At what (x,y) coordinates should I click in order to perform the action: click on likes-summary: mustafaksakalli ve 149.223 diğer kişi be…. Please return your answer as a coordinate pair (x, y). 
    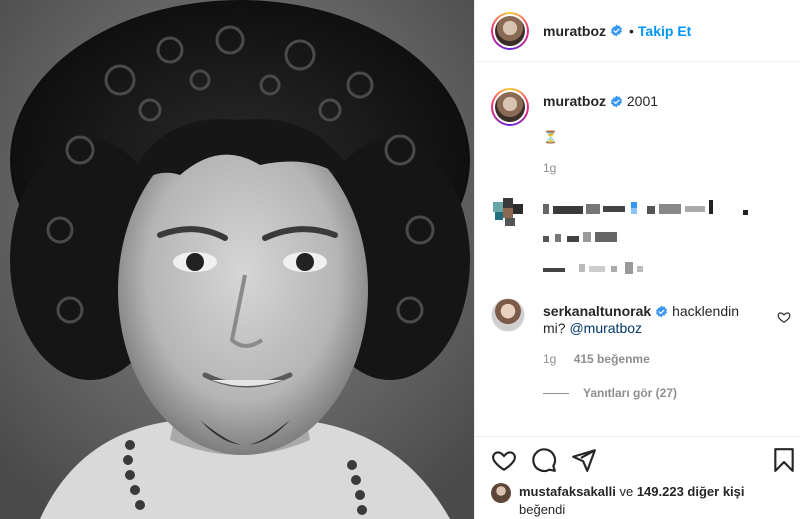
    Looking at the image, I should click on (635, 501).